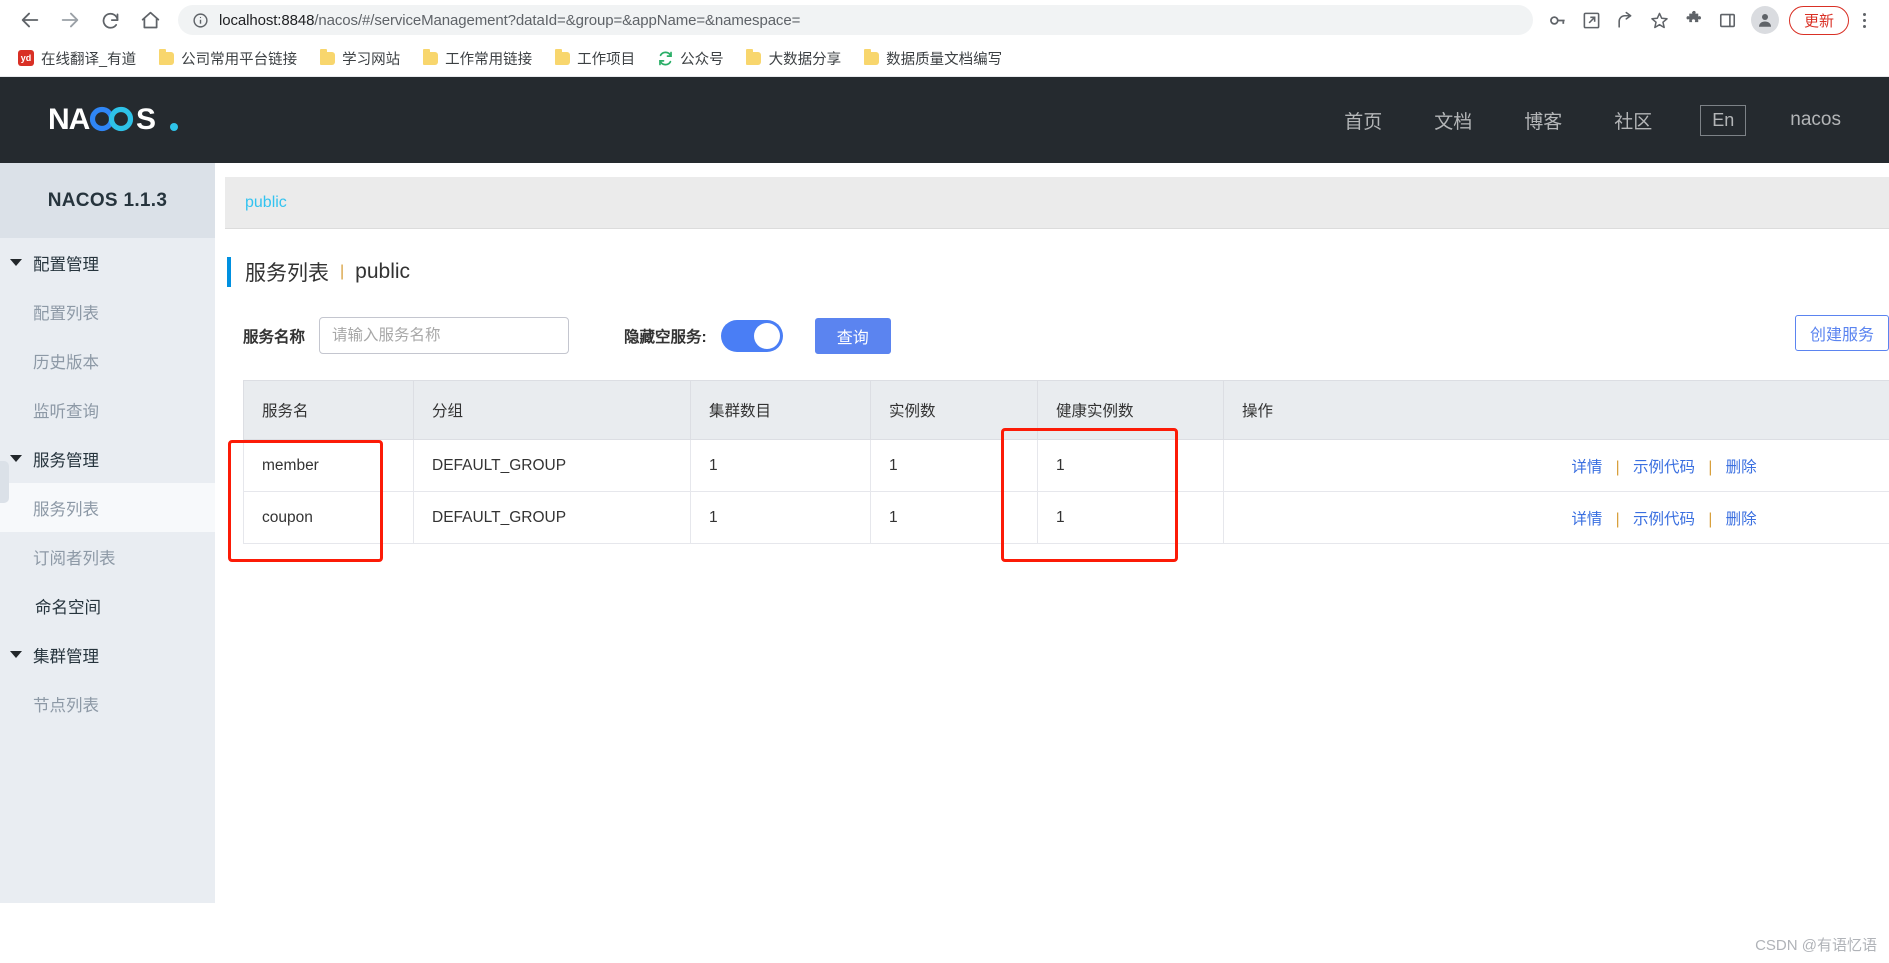  I want to click on sidebar-item-label: 监听查询, so click(66, 411).